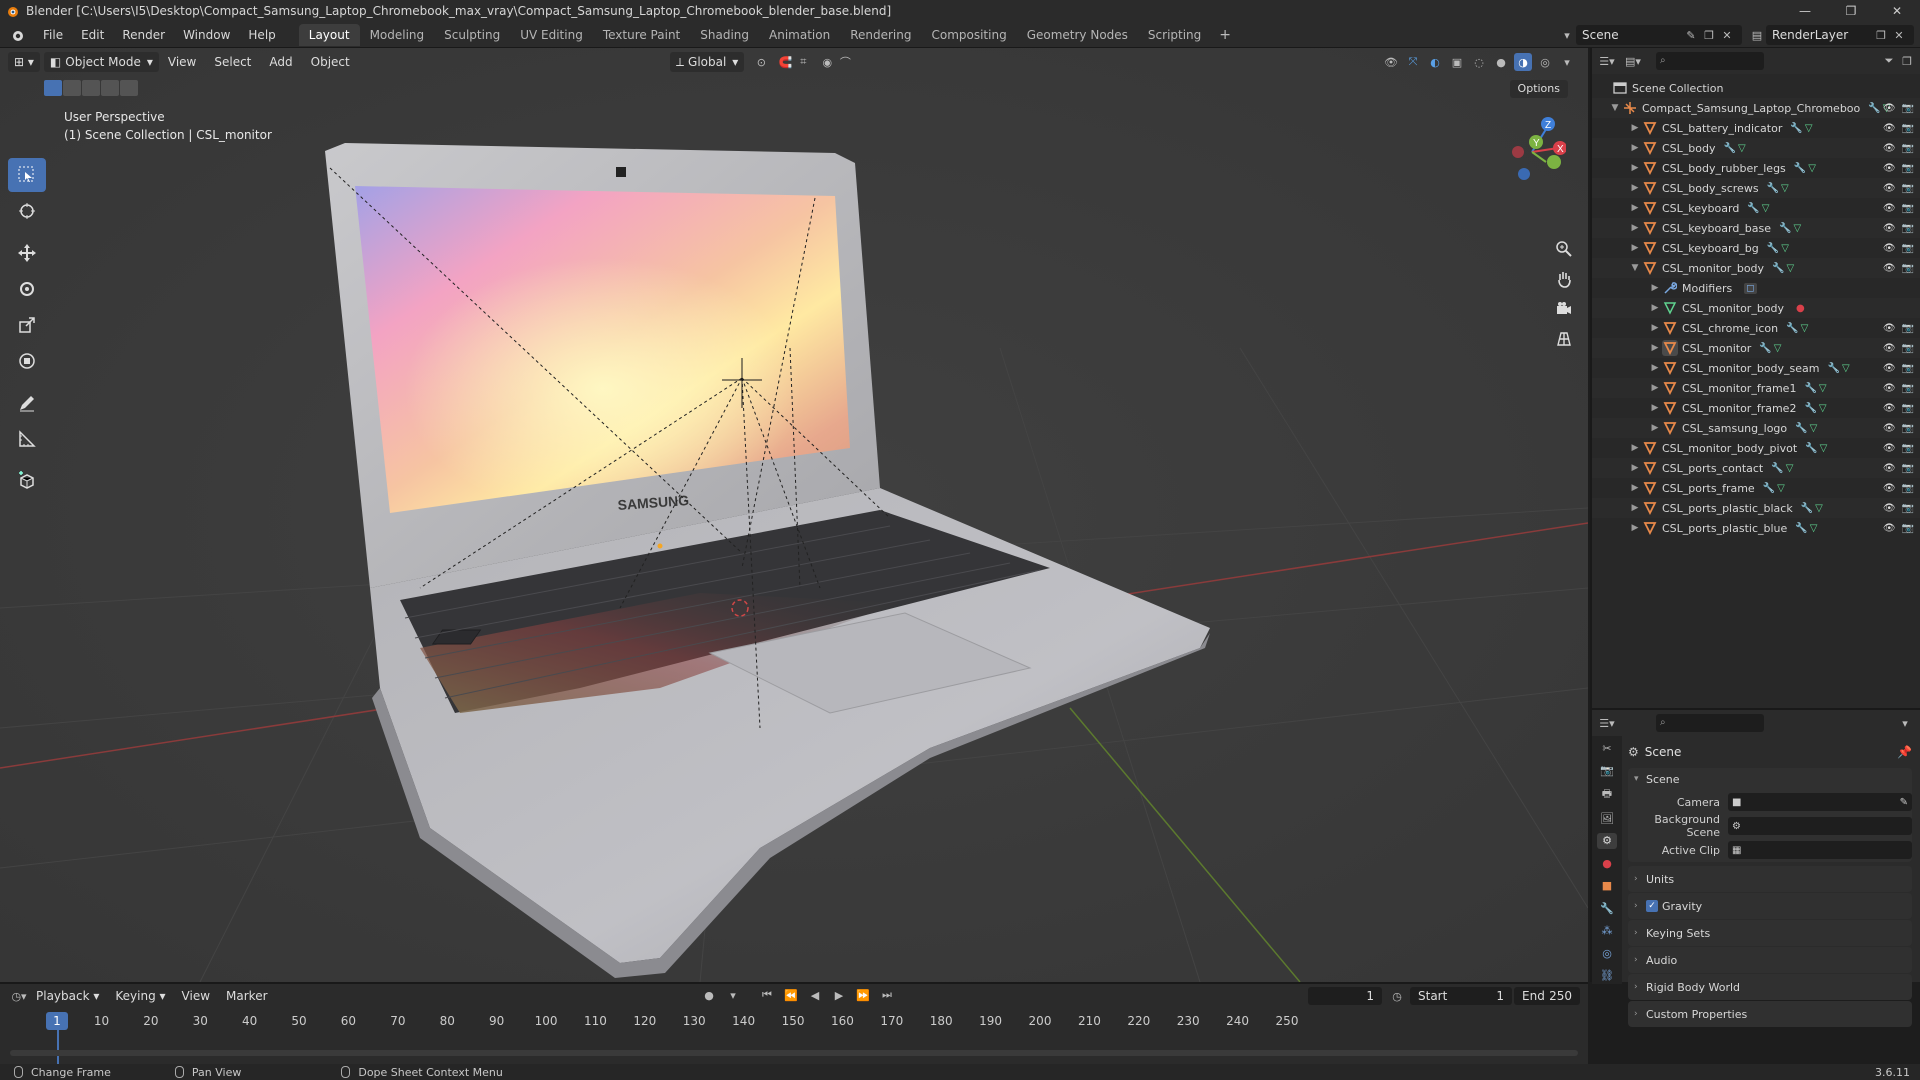 Image resolution: width=1920 pixels, height=1080 pixels. I want to click on gizmo-toggle-icon: ⤧, so click(1413, 62).